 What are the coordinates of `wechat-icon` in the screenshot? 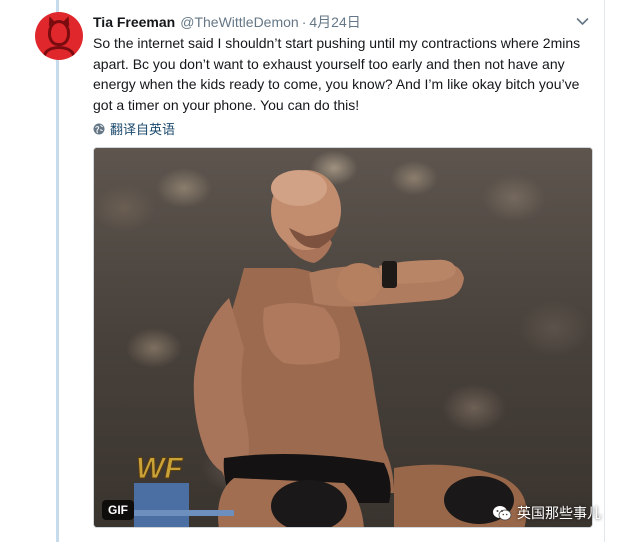 It's located at (502, 513).